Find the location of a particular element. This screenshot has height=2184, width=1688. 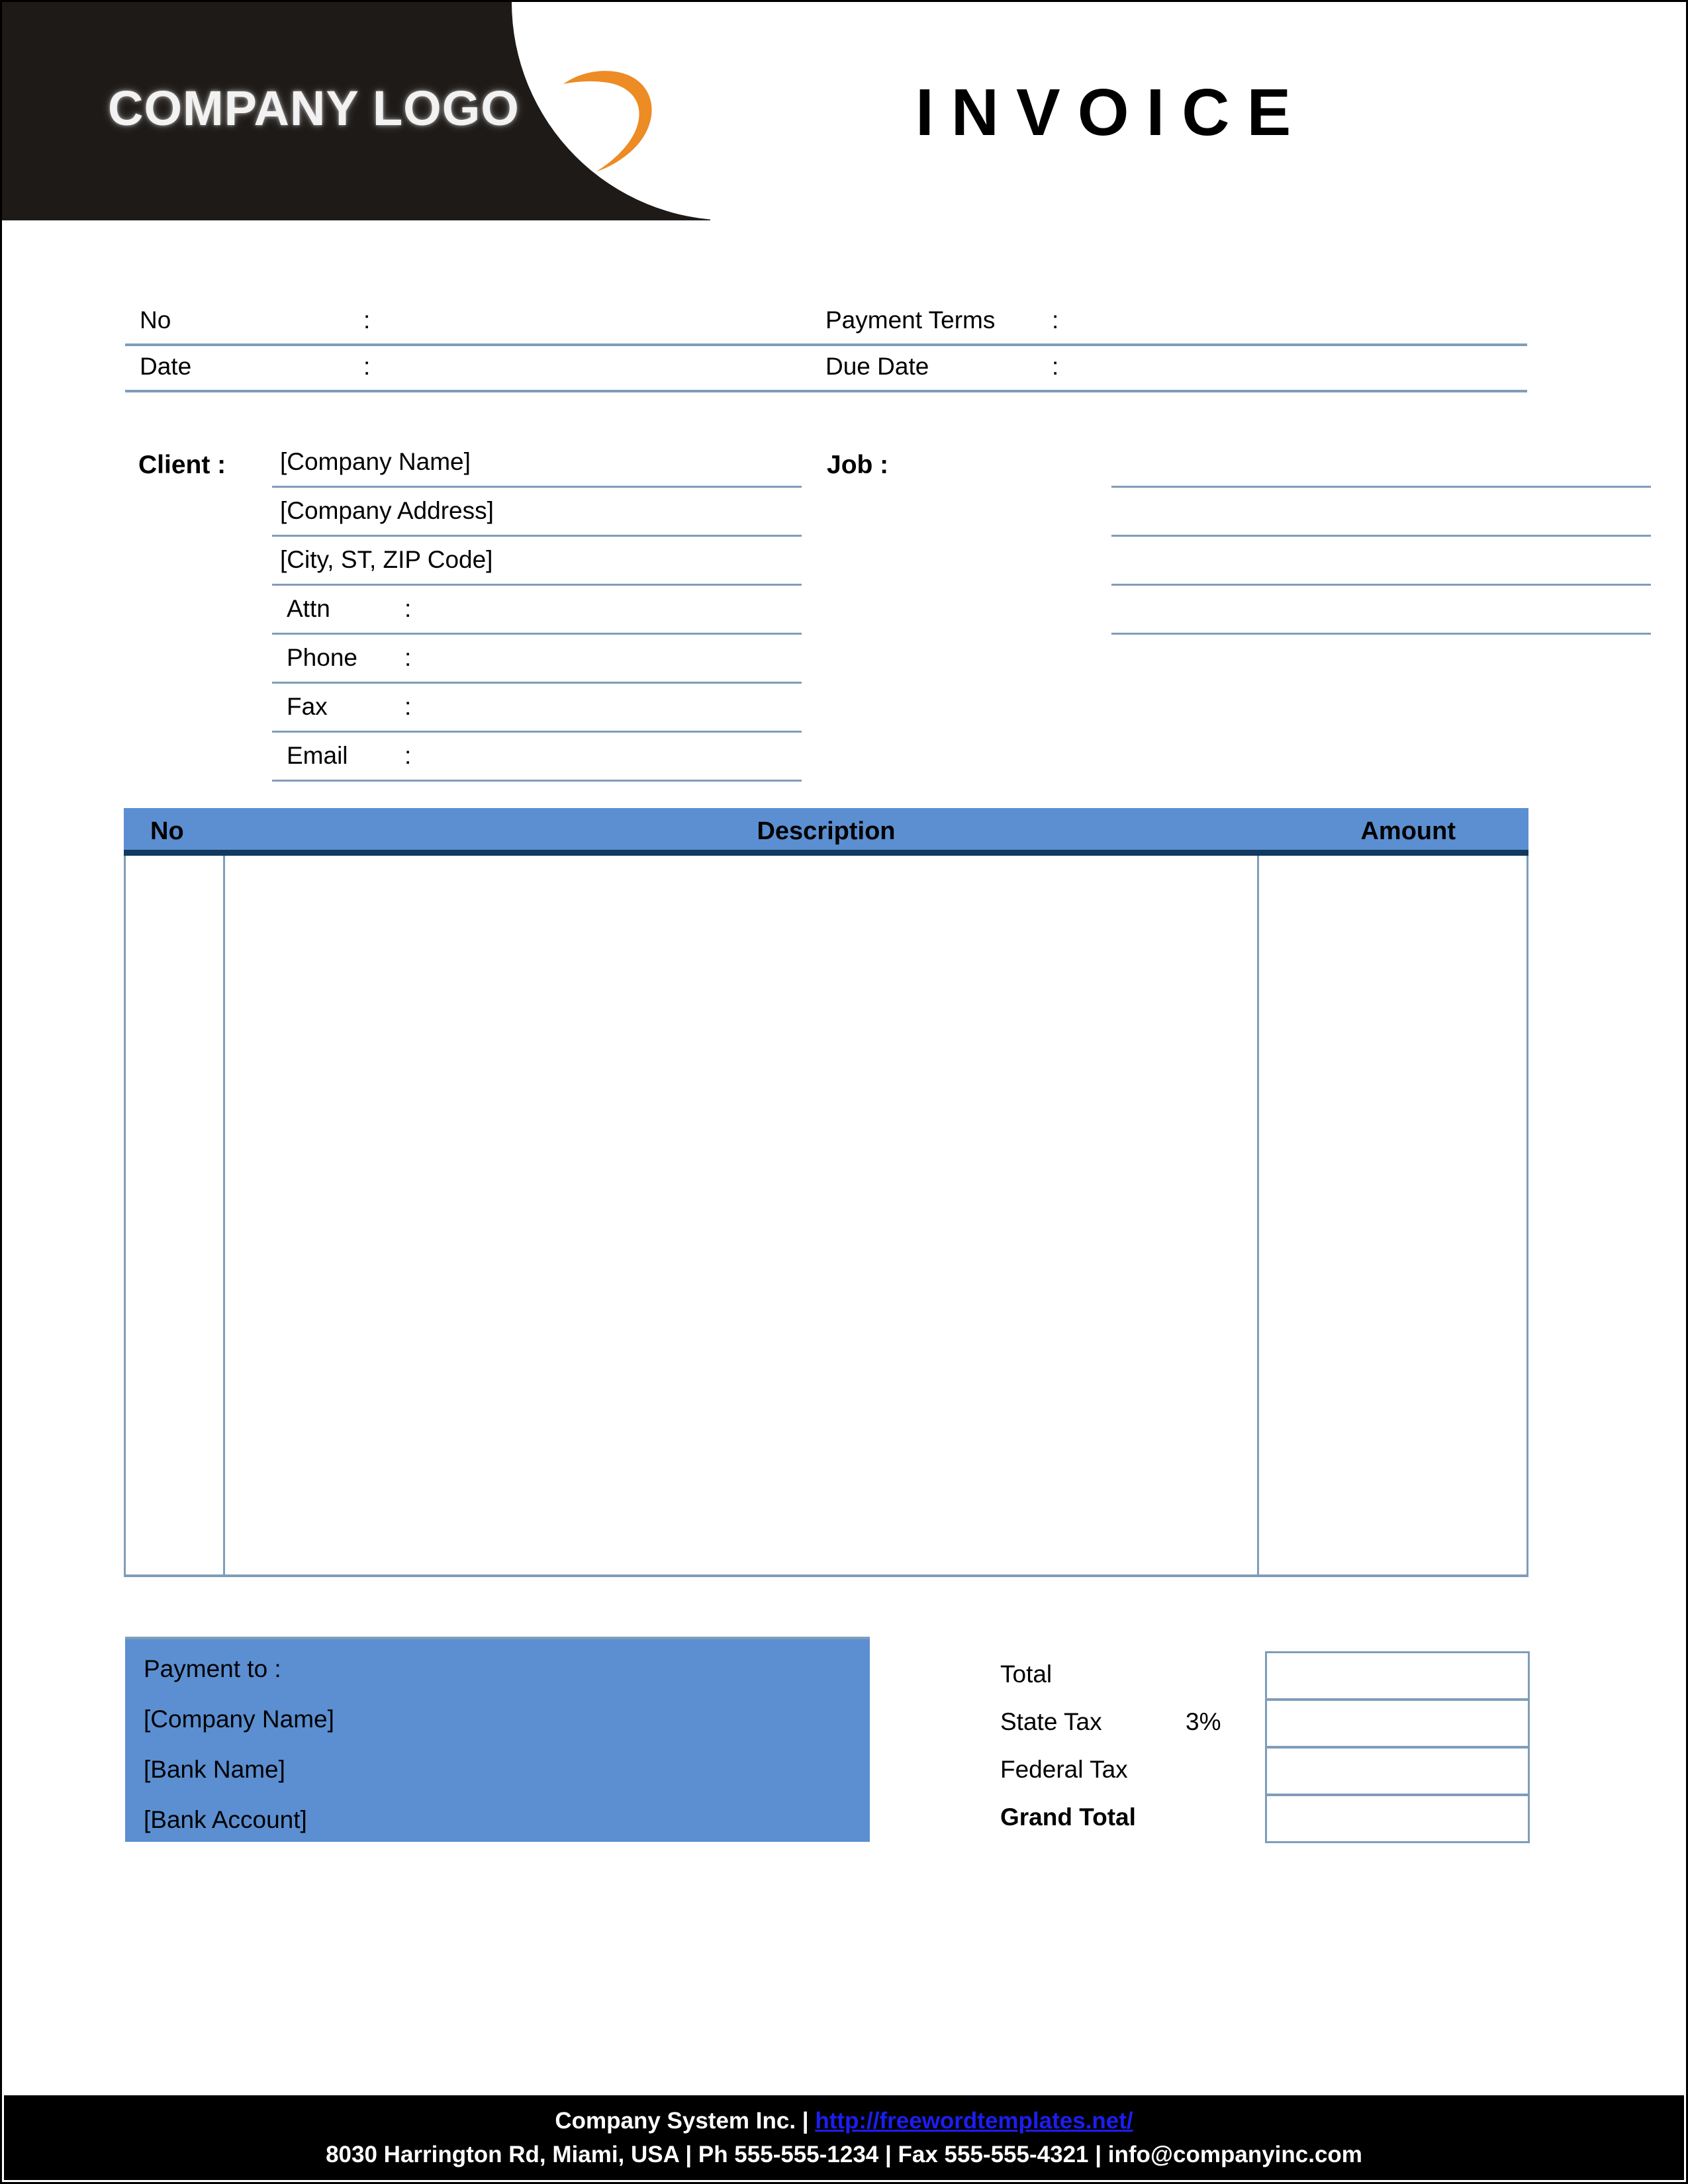

grand-total-input is located at coordinates (1397, 1818).